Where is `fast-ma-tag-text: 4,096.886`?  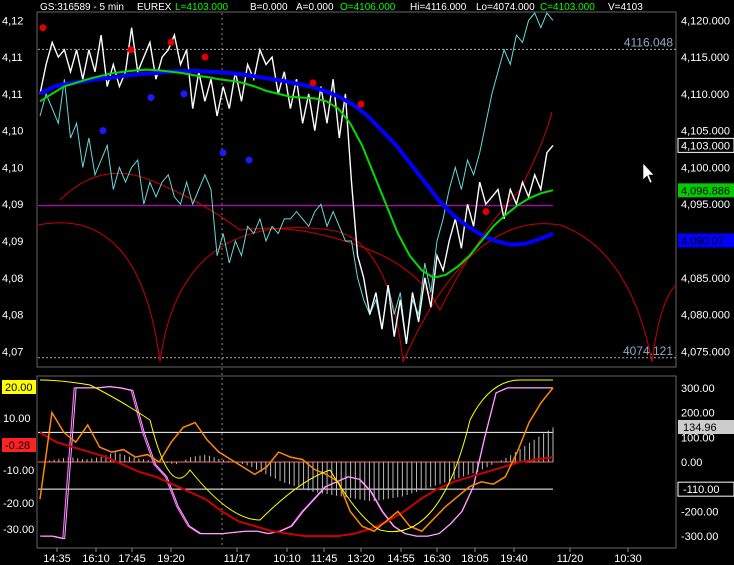
fast-ma-tag-text: 4,096.886 is located at coordinates (705, 191).